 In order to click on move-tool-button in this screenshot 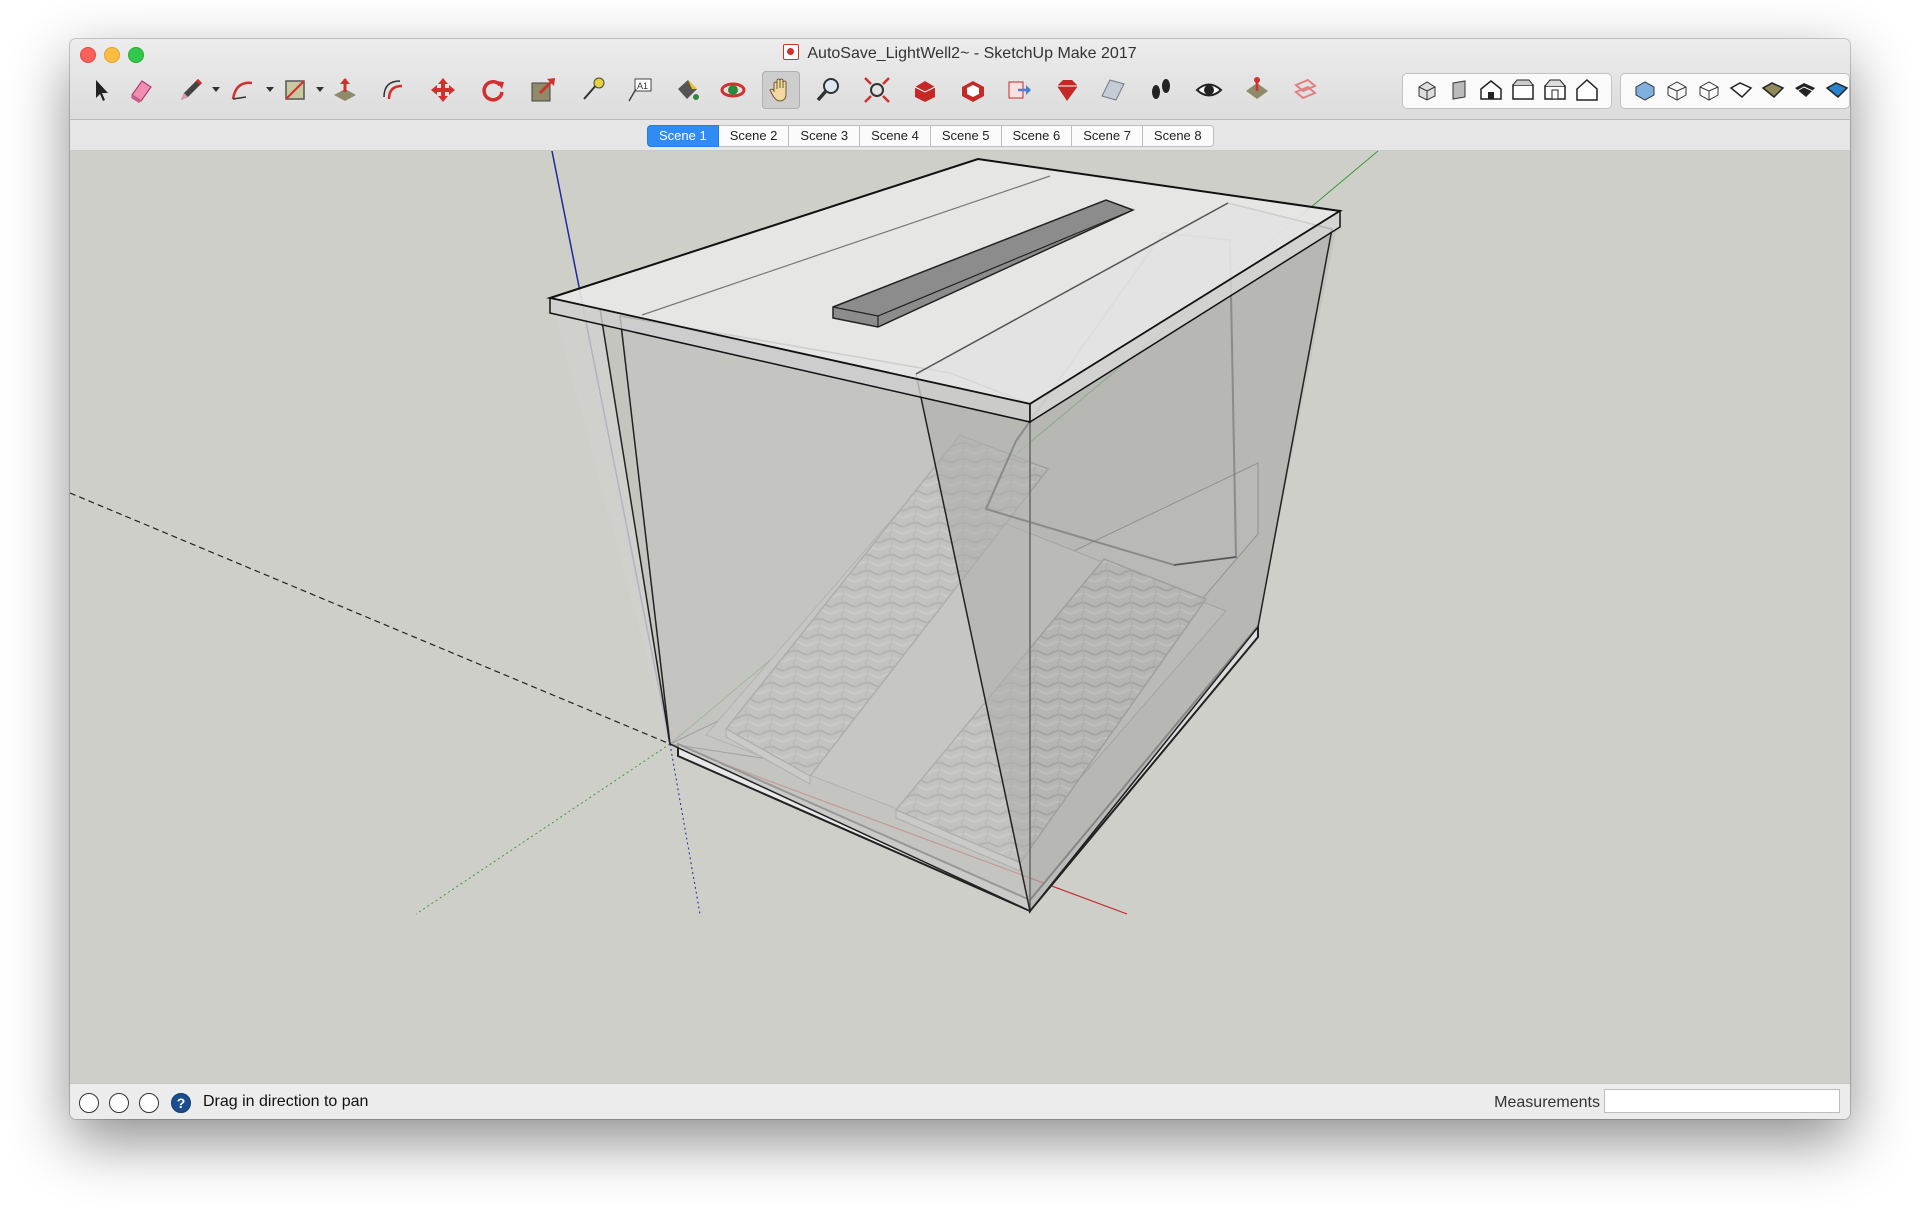, I will do `click(443, 90)`.